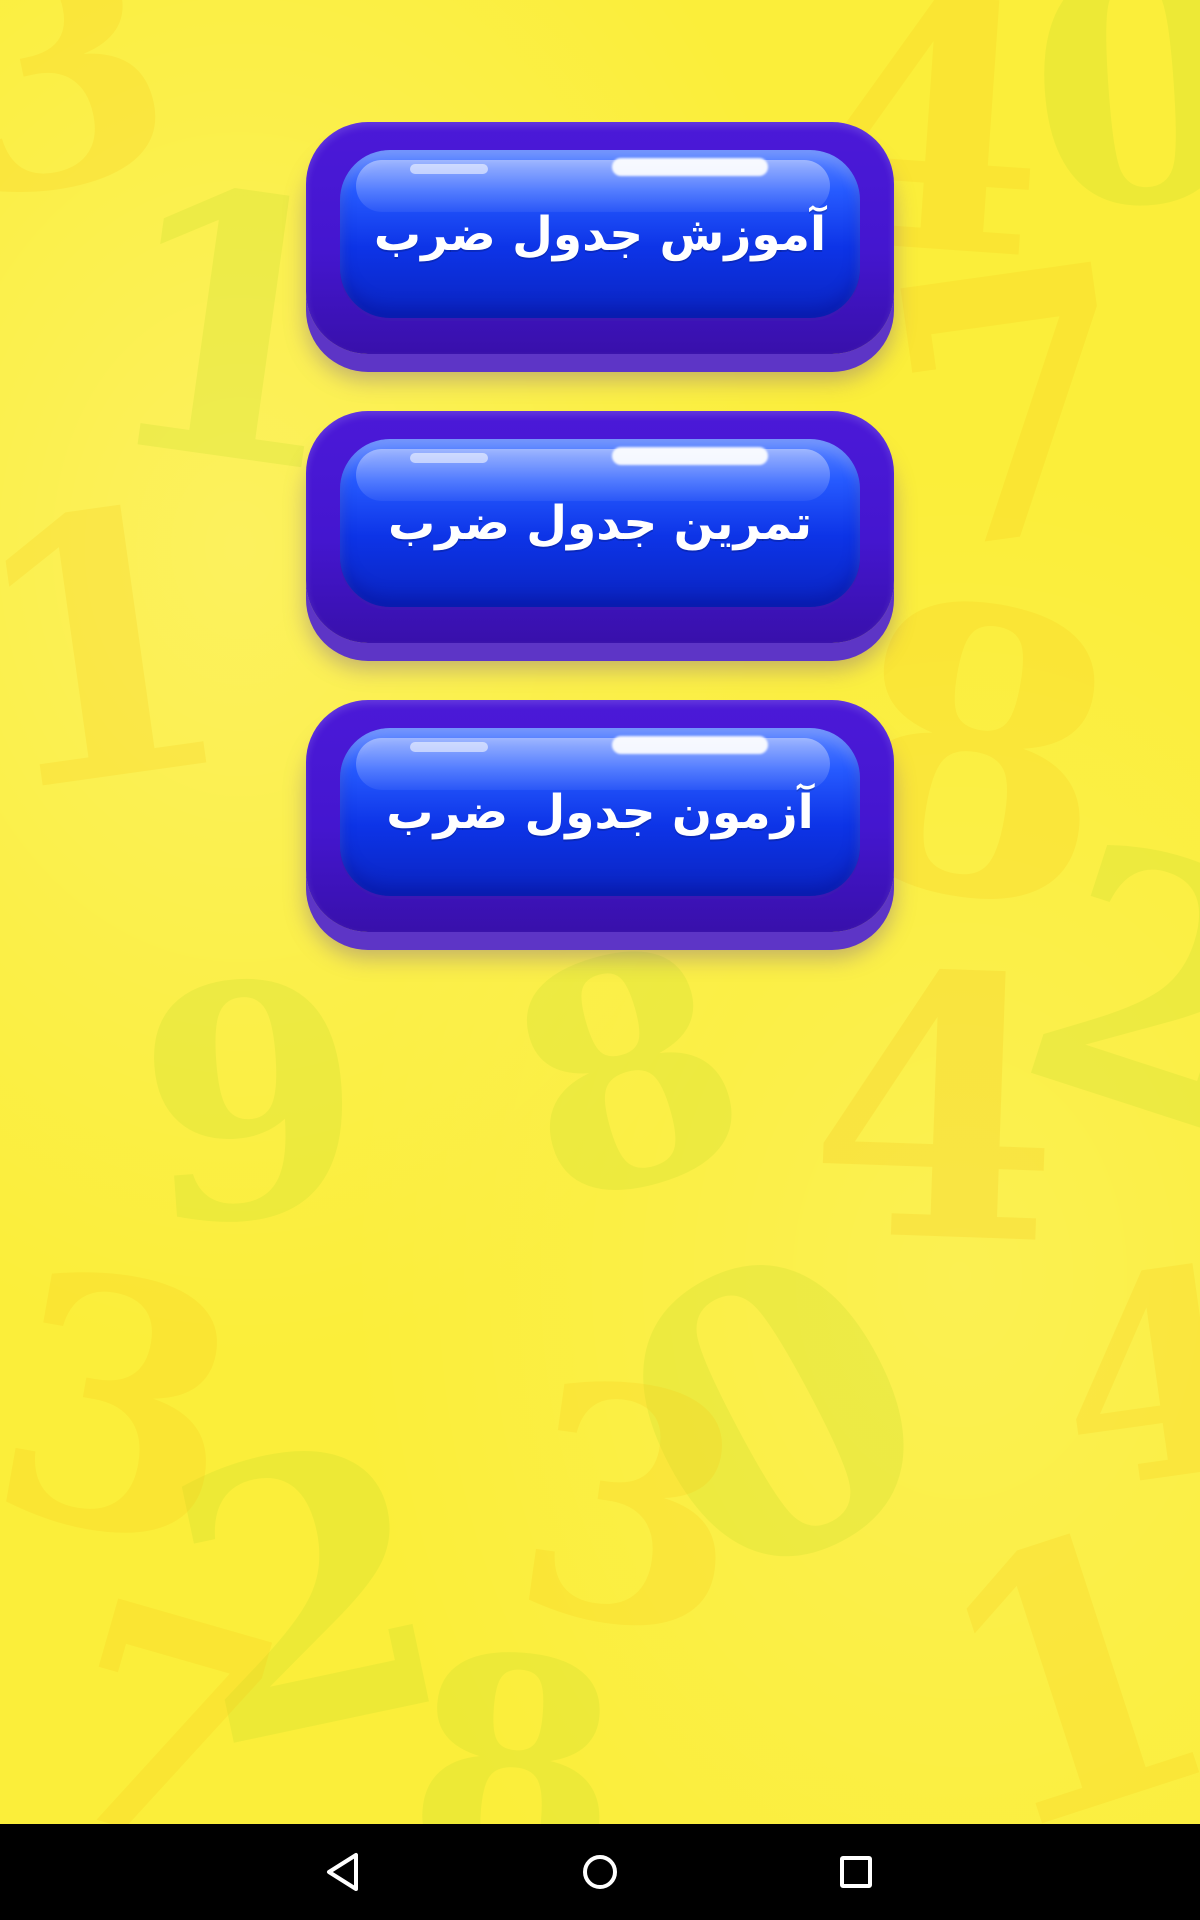  I want to click on button-face: آزمون جدول ضرب, so click(600, 812).